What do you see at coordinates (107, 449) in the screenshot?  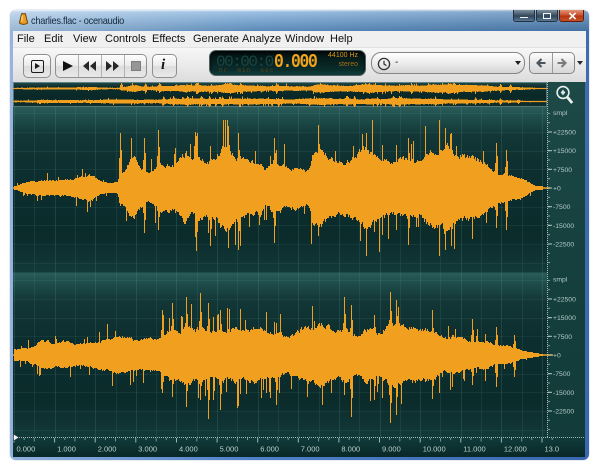 I see `svg-text: 2.000` at bounding box center [107, 449].